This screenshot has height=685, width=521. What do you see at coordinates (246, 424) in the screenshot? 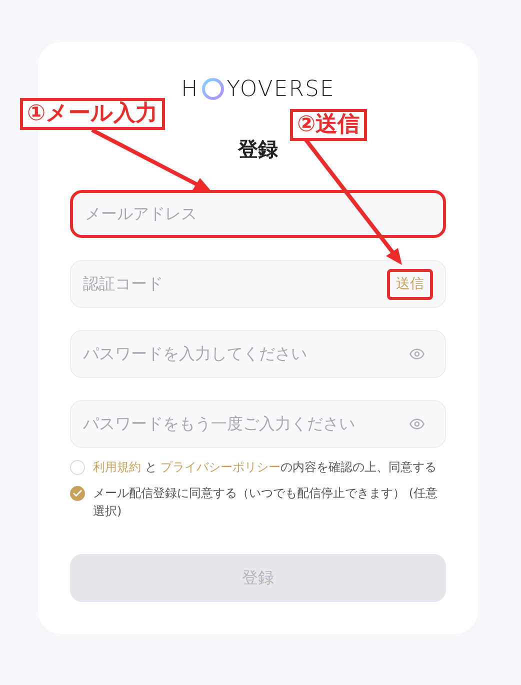
I see `text-input: パスワードをもう一度ご入力ください` at bounding box center [246, 424].